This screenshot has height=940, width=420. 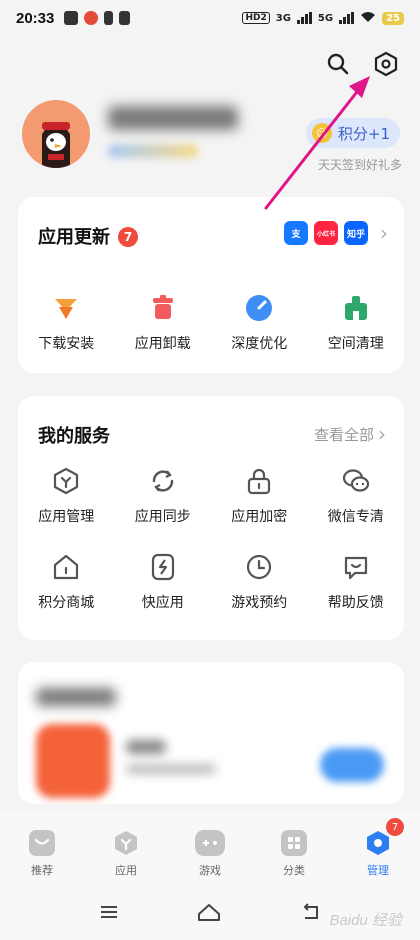 What do you see at coordinates (356, 233) in the screenshot?
I see `zhihu-app-icon: 知乎` at bounding box center [356, 233].